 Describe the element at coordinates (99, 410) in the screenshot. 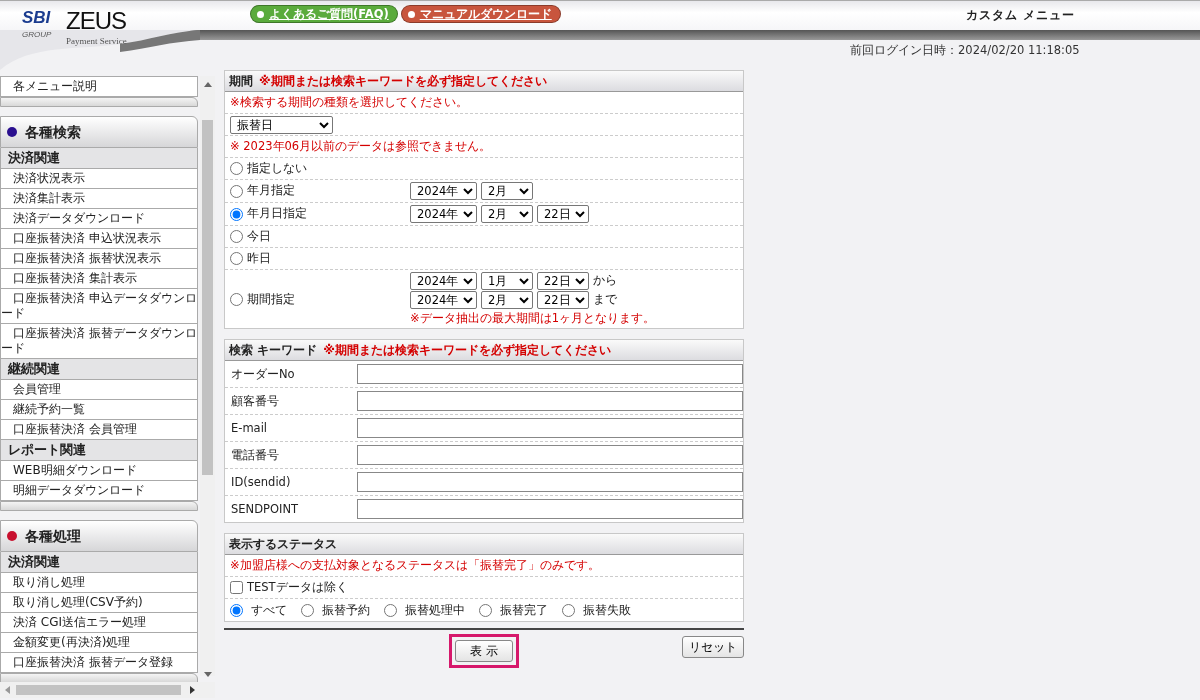

I see `sidebar-item: 継続予約一覧` at that location.